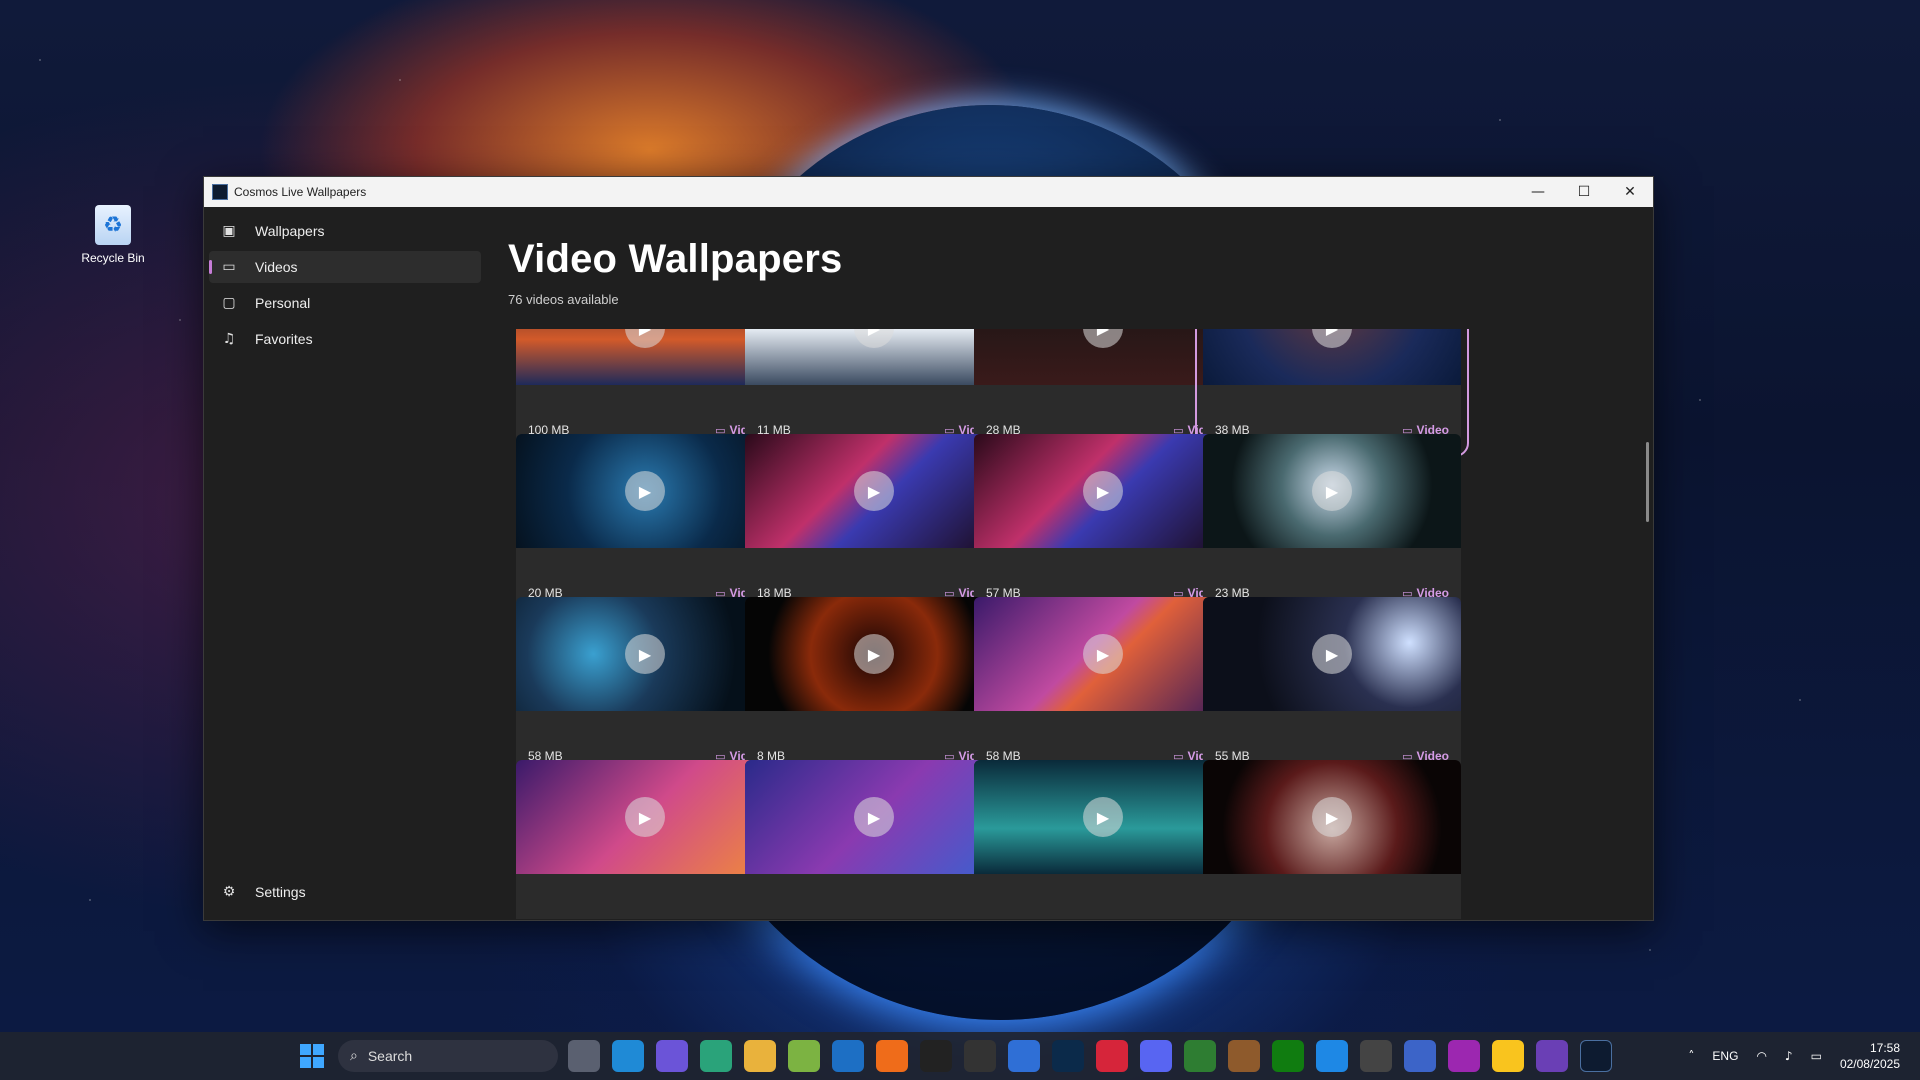 The width and height of the screenshot is (1920, 1080). Describe the element at coordinates (1630, 192) in the screenshot. I see `close-button: ✕` at that location.